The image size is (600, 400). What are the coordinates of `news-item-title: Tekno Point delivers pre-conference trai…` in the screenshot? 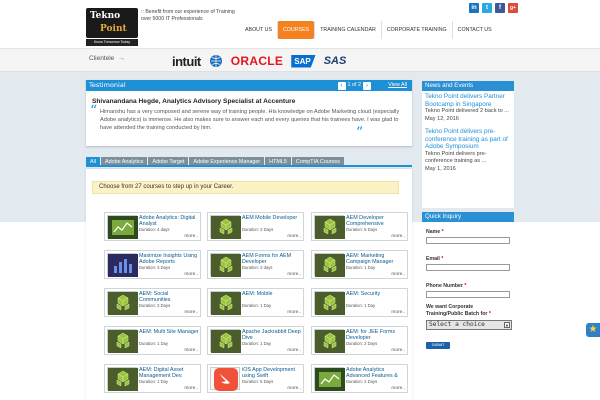 It's located at (468, 139).